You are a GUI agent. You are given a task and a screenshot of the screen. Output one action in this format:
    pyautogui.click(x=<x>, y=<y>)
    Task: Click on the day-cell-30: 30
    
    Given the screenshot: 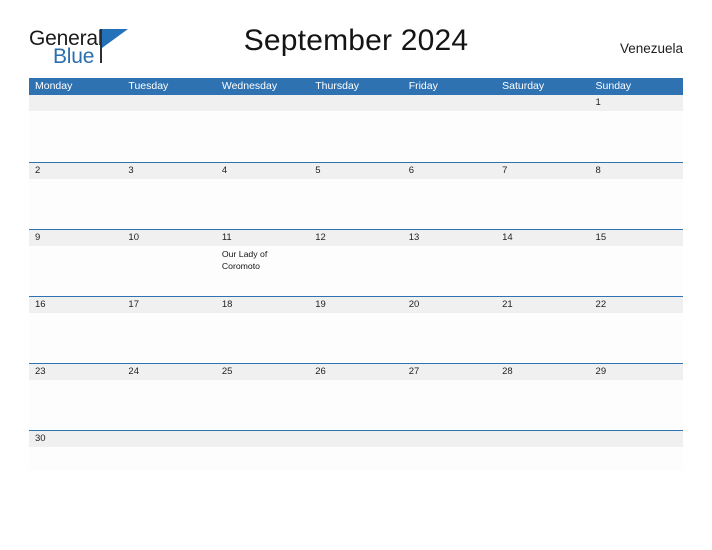 What is the action you would take?
    pyautogui.click(x=76, y=450)
    